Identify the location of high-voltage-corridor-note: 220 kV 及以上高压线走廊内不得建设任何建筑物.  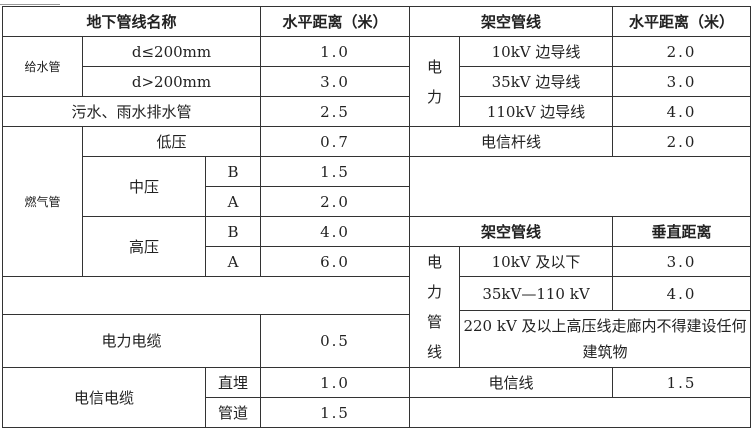
(605, 339).